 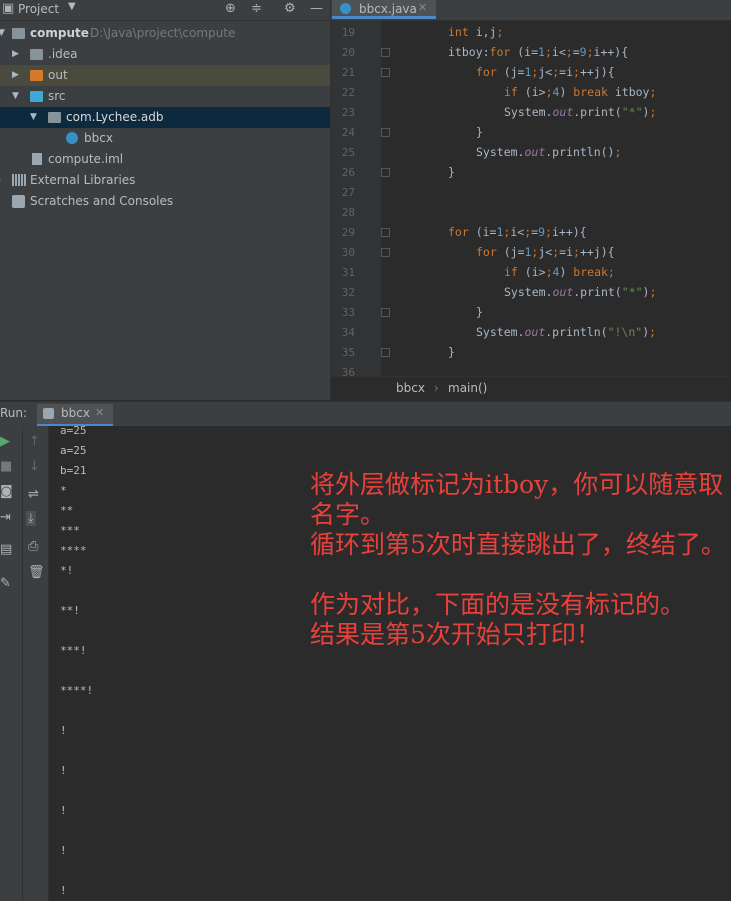 I want to click on project-view-icon: ▣, so click(x=8, y=8).